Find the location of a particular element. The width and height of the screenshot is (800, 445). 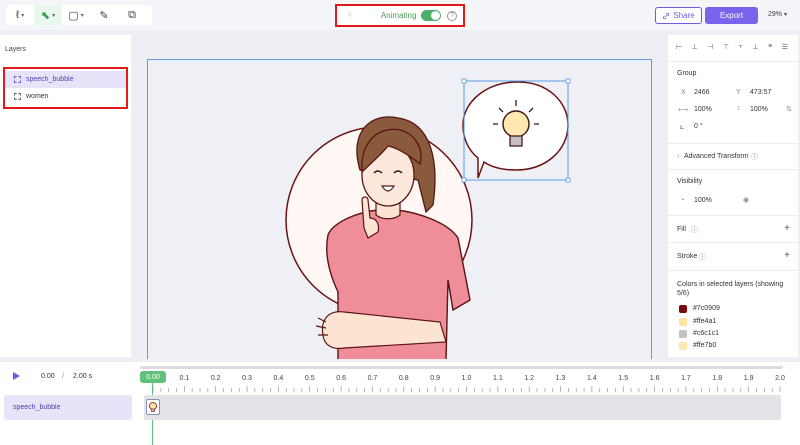

pen-icon: ℓ is located at coordinates (17, 15).